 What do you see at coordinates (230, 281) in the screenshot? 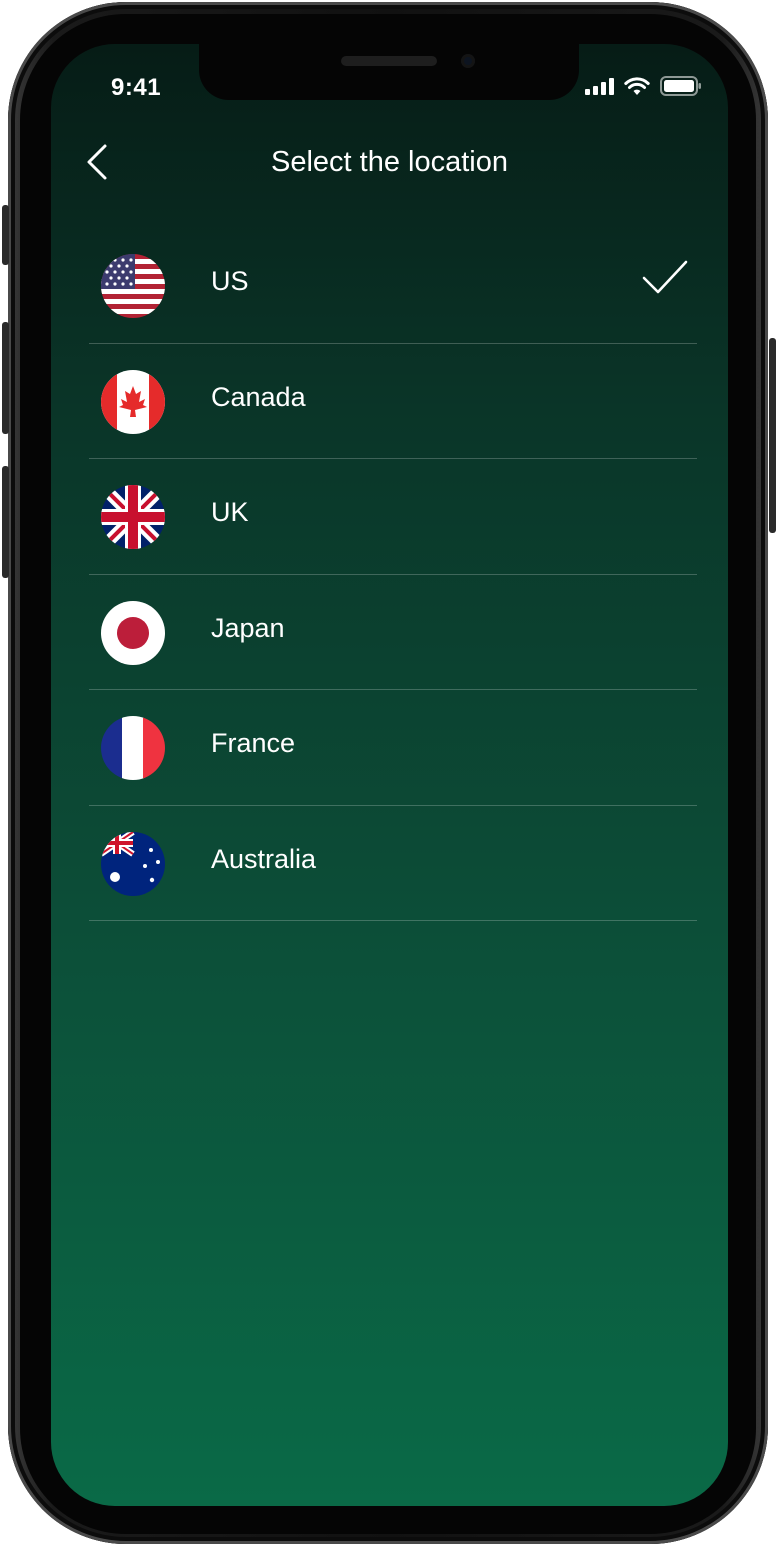
I see `location-label: US` at bounding box center [230, 281].